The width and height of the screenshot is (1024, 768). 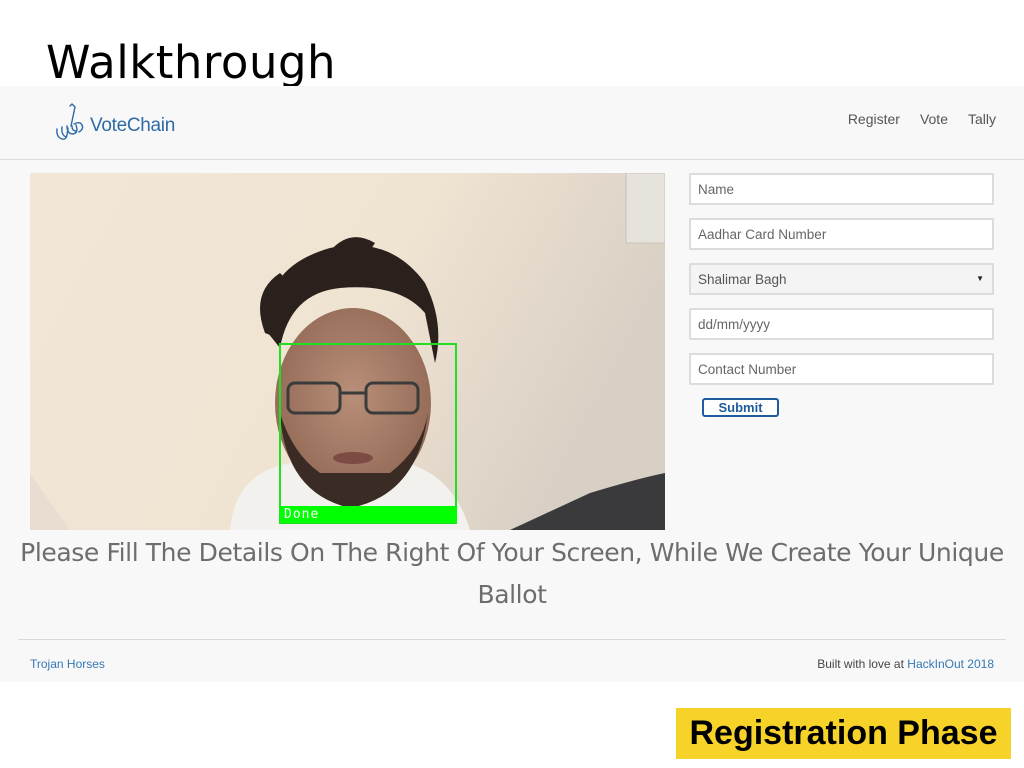 What do you see at coordinates (512, 639) in the screenshot?
I see `footer-divider` at bounding box center [512, 639].